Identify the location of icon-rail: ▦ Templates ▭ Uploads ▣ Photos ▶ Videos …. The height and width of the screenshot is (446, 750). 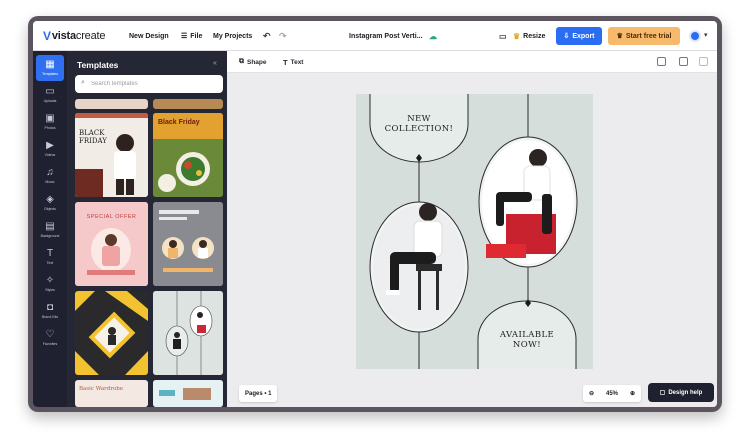
(50, 229).